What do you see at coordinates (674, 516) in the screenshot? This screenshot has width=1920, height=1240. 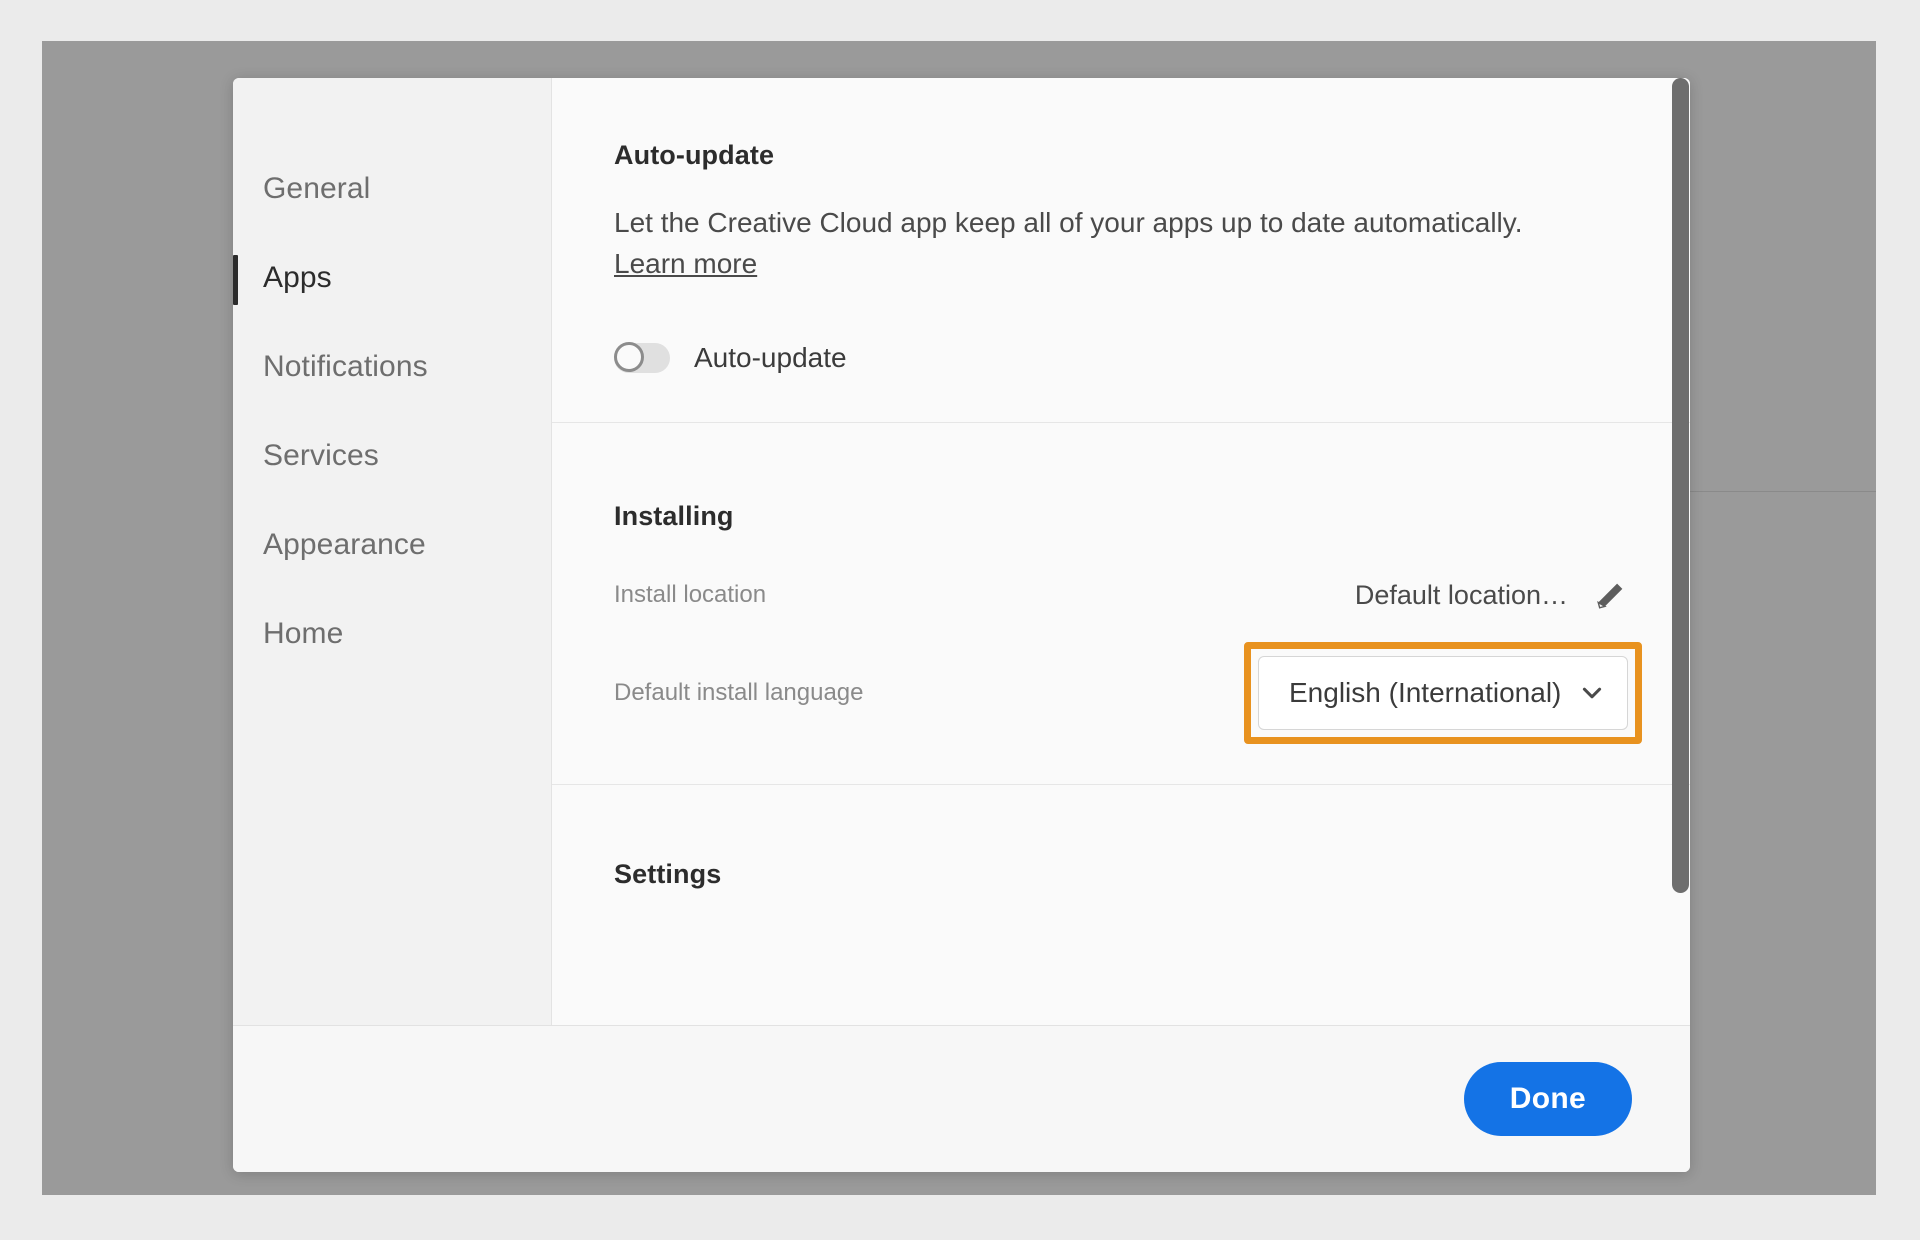 I see `section-title: Installing` at bounding box center [674, 516].